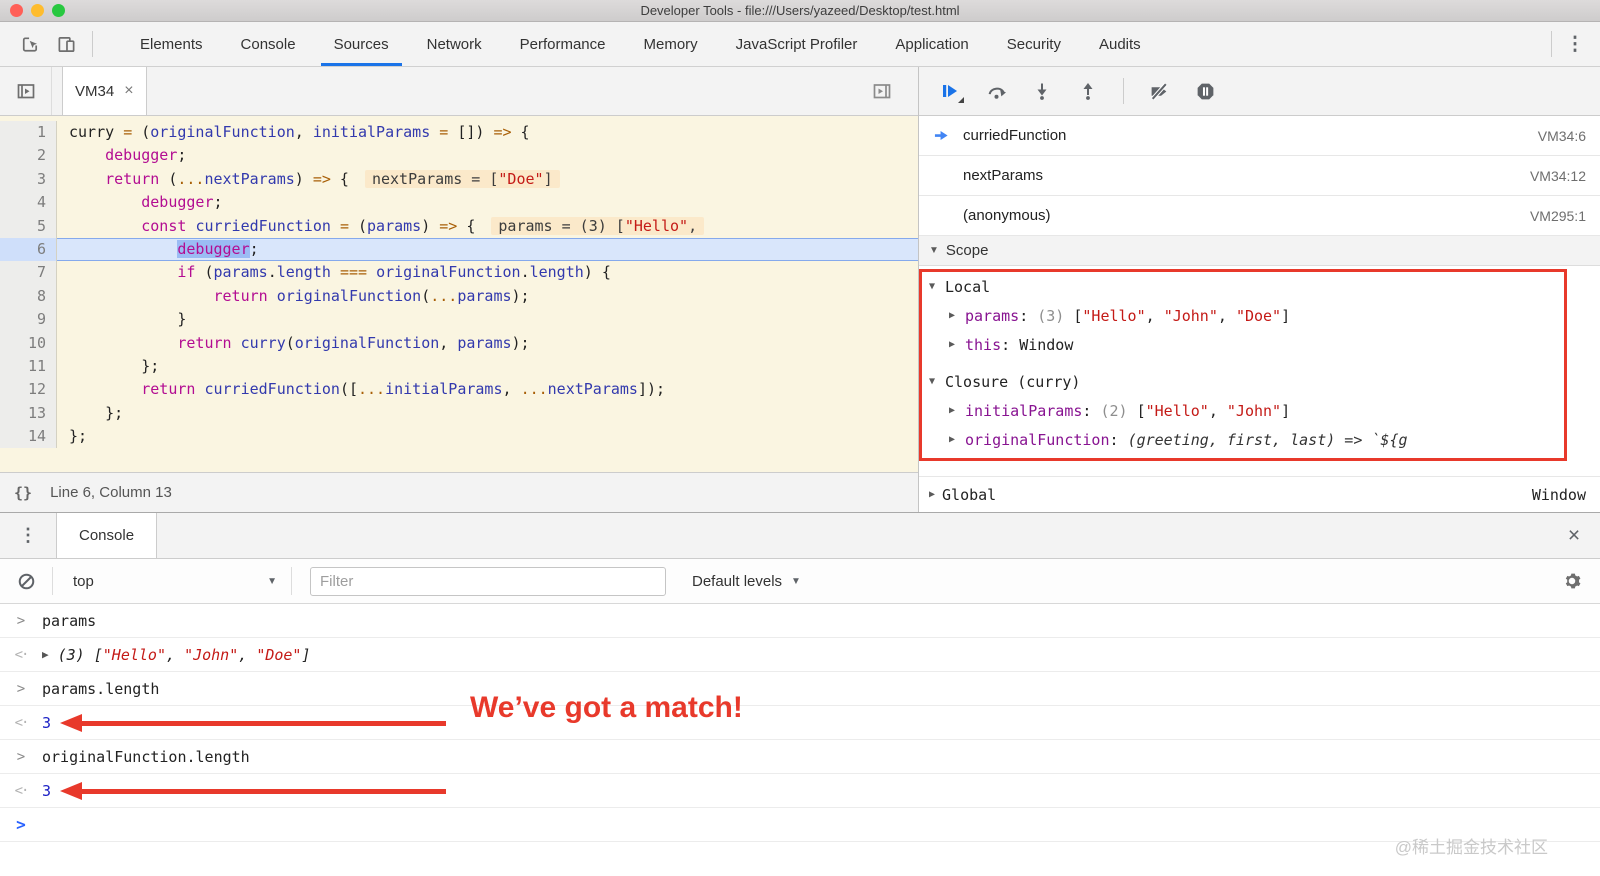 The image size is (1600, 876). I want to click on more-options-icon: ⋮, so click(1575, 44).